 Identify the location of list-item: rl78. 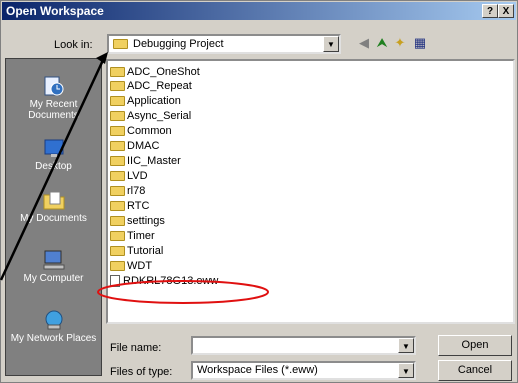
(127, 191).